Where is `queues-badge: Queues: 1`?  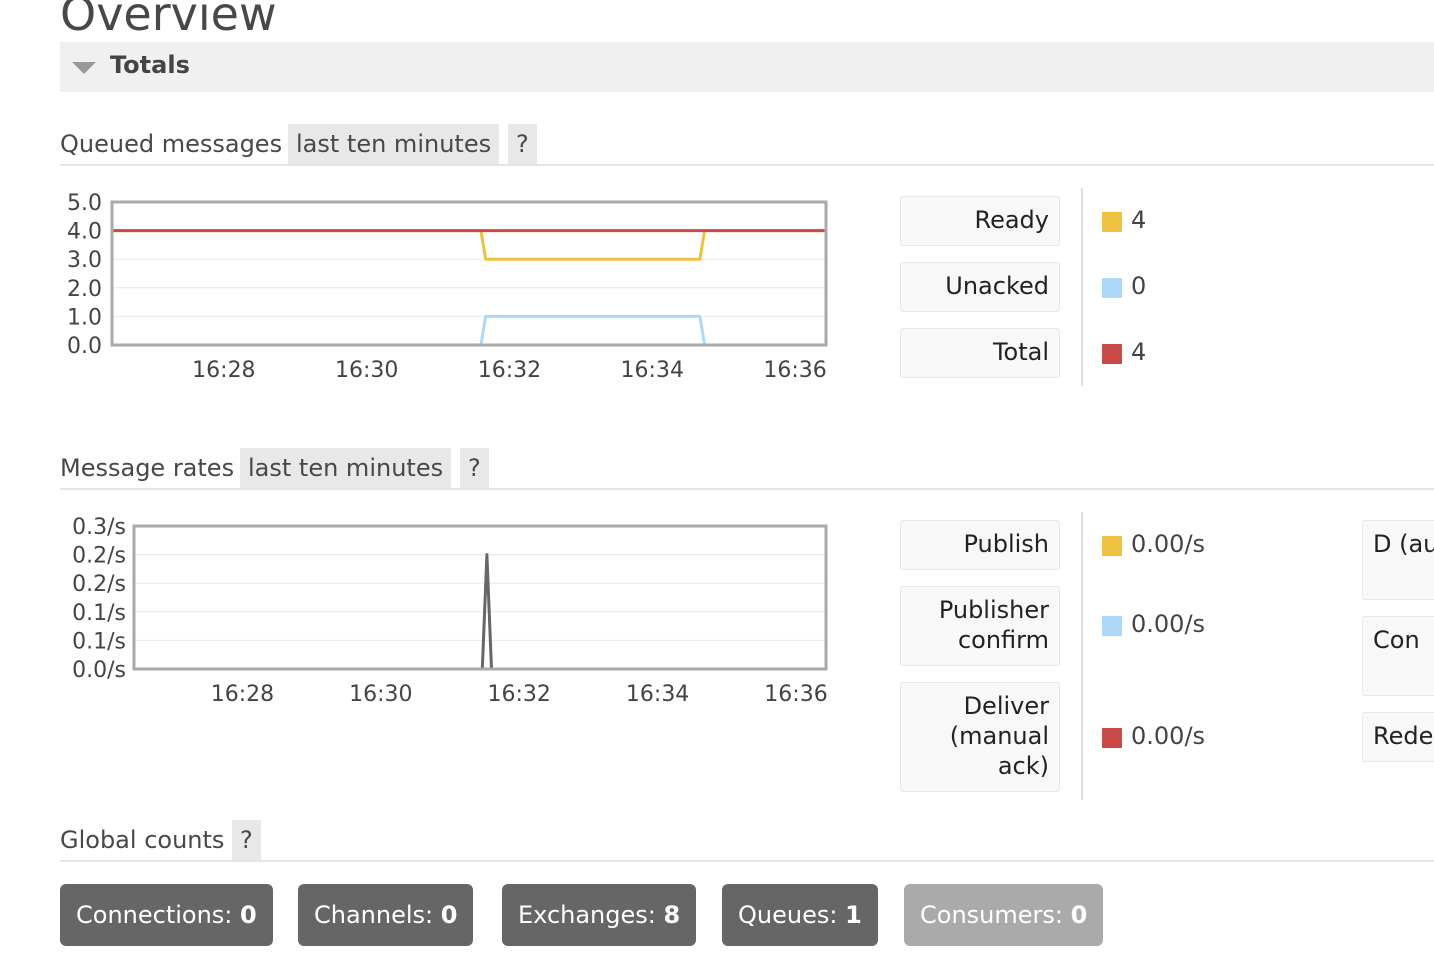 queues-badge: Queues: 1 is located at coordinates (800, 915).